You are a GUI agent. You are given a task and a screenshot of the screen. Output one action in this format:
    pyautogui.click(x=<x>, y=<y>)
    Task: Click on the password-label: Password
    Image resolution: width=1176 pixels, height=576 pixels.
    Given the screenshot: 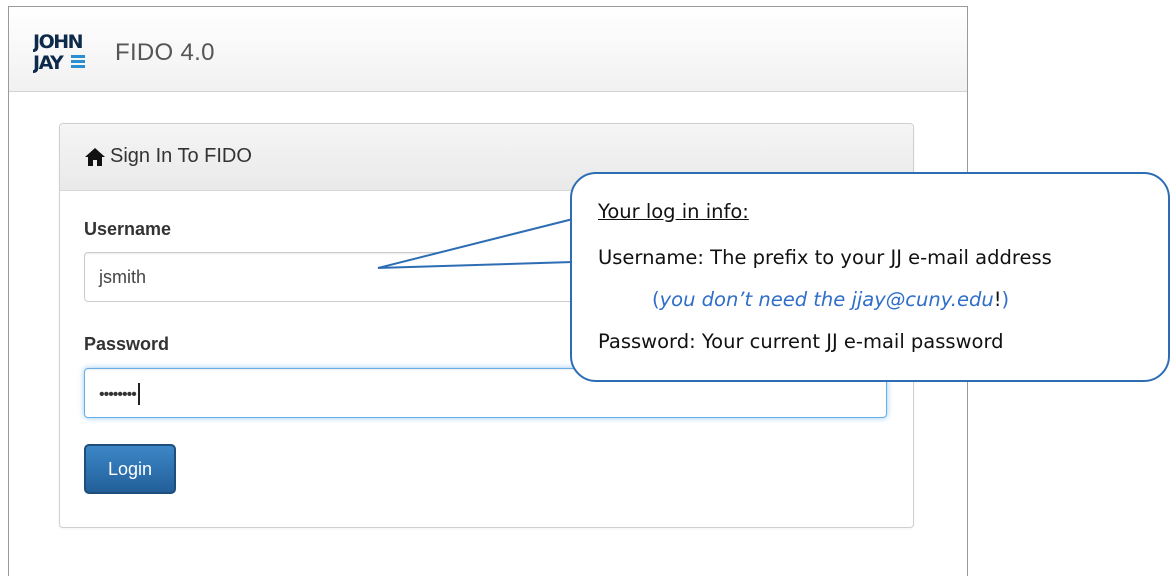 What is the action you would take?
    pyautogui.click(x=127, y=344)
    